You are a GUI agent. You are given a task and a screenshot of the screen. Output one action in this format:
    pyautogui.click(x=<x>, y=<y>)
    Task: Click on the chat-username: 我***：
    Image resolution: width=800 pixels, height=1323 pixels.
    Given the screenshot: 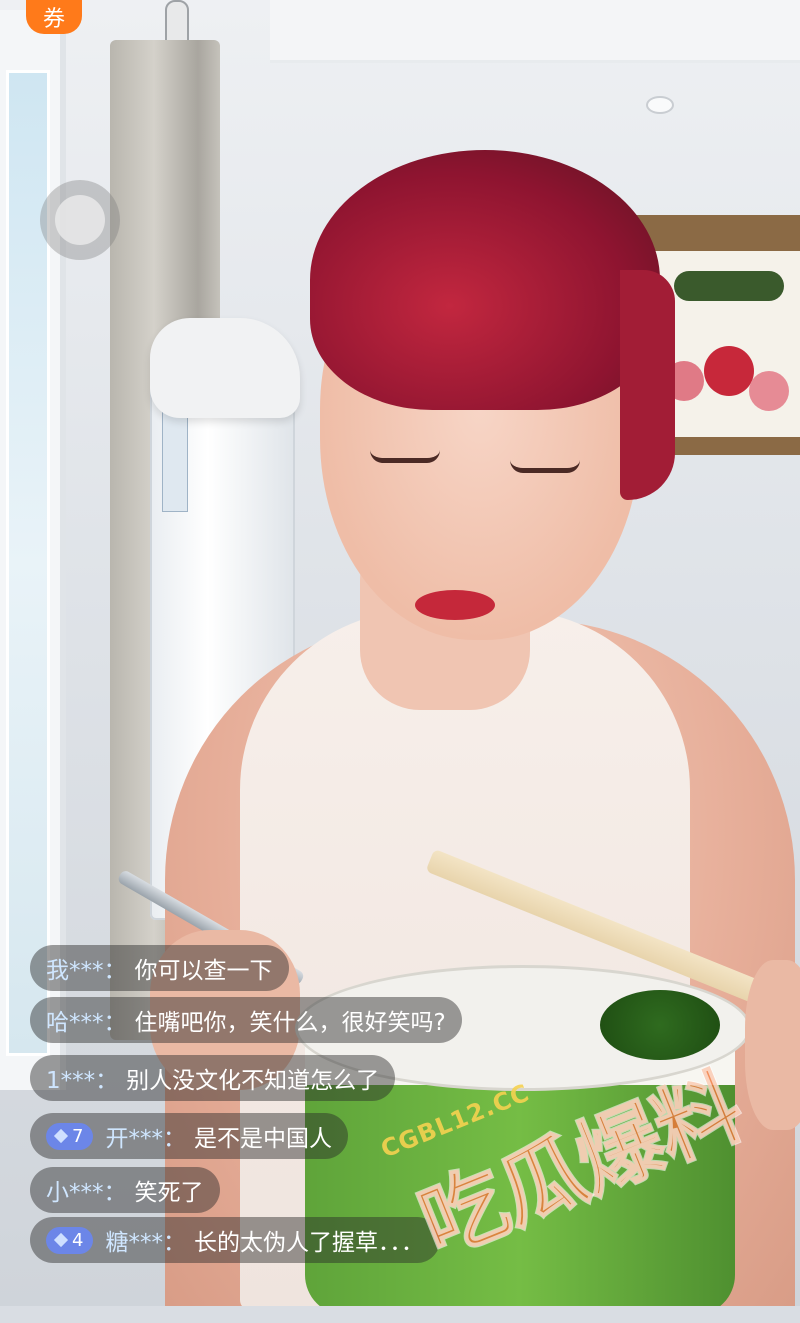 What is the action you would take?
    pyautogui.click(x=86, y=971)
    